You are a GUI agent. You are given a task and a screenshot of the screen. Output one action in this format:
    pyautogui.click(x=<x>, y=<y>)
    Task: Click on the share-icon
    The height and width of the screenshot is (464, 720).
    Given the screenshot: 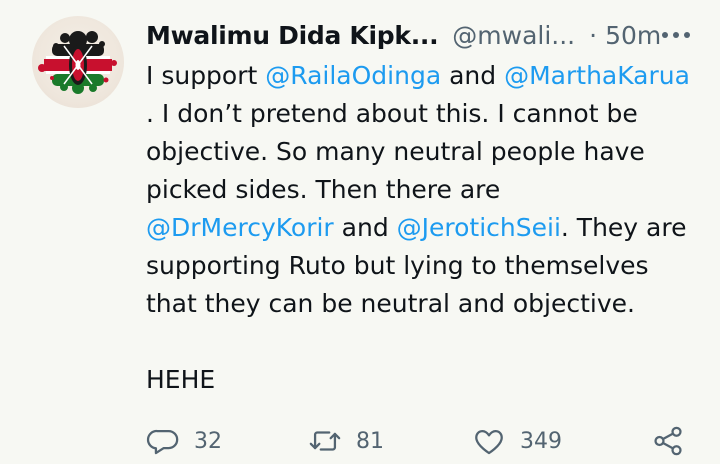 What is the action you would take?
    pyautogui.click(x=668, y=441)
    